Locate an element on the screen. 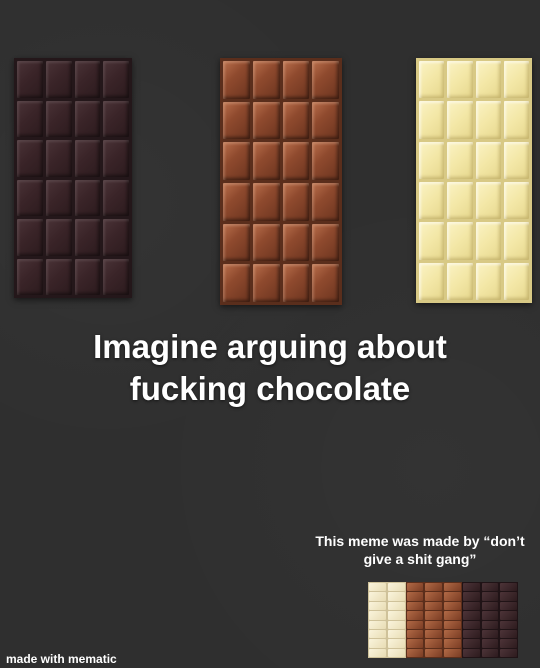  meme-caption: Imagine arguing about fucking chocolate is located at coordinates (270, 368).